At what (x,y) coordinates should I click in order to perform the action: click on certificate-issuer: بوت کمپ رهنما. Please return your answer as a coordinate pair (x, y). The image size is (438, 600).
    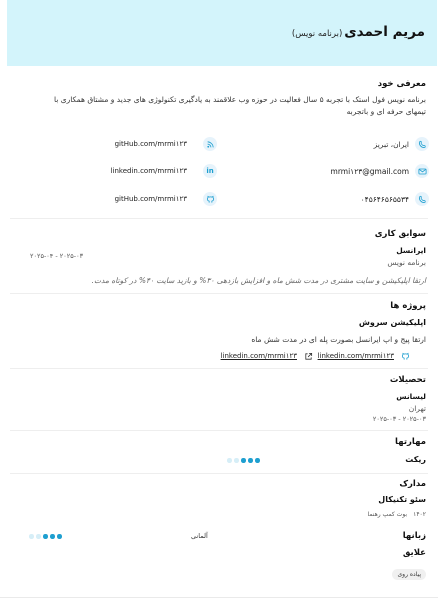
    Looking at the image, I should click on (387, 514).